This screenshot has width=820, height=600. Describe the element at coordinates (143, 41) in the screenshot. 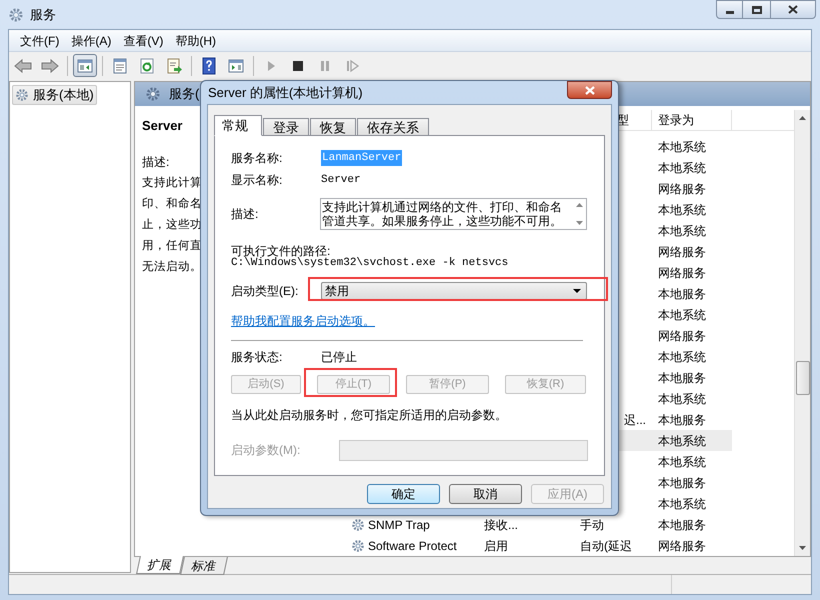

I see `menu-item: 查看(V)` at that location.